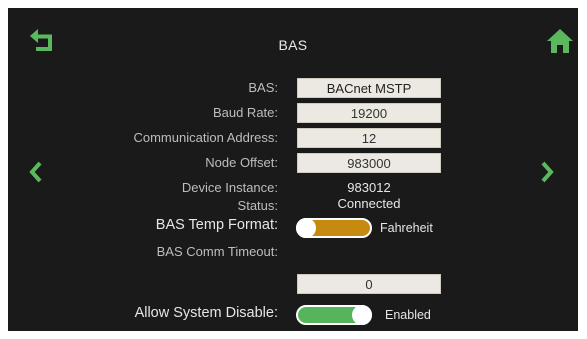  Describe the element at coordinates (334, 315) in the screenshot. I see `system-disable-toggle` at that location.